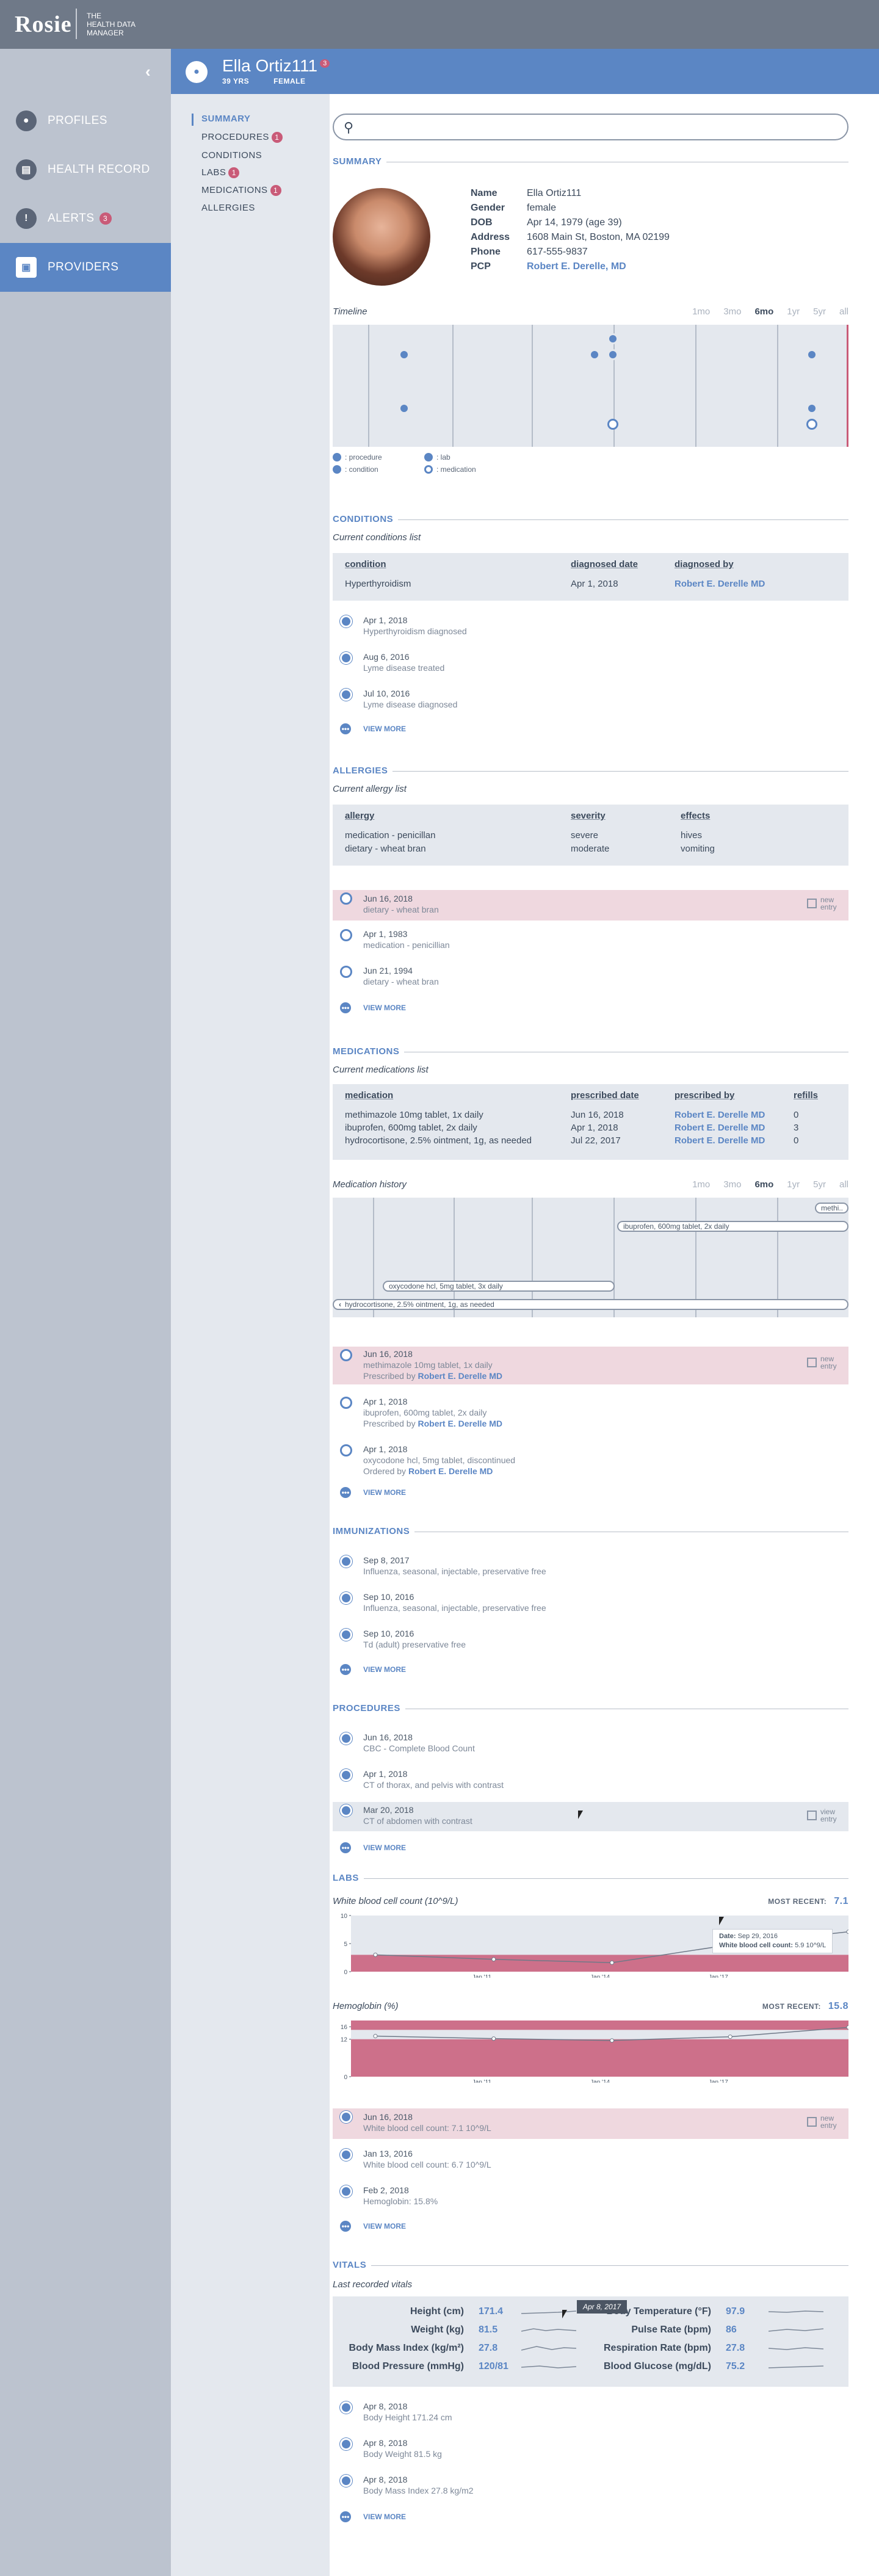  What do you see at coordinates (85, 169) in the screenshot?
I see `sidebar-item-health-record: ▤ HEALTH RECORD` at bounding box center [85, 169].